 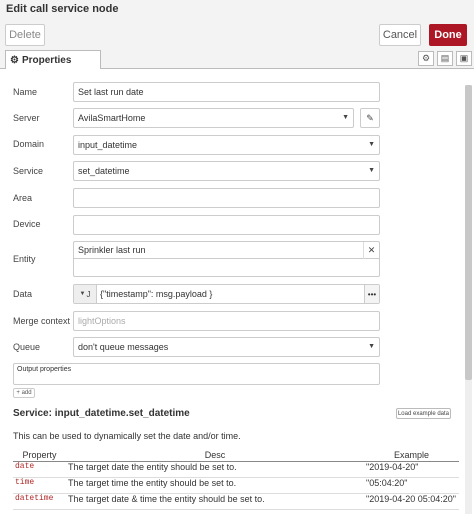 What do you see at coordinates (26, 118) in the screenshot?
I see `server-label: Server` at bounding box center [26, 118].